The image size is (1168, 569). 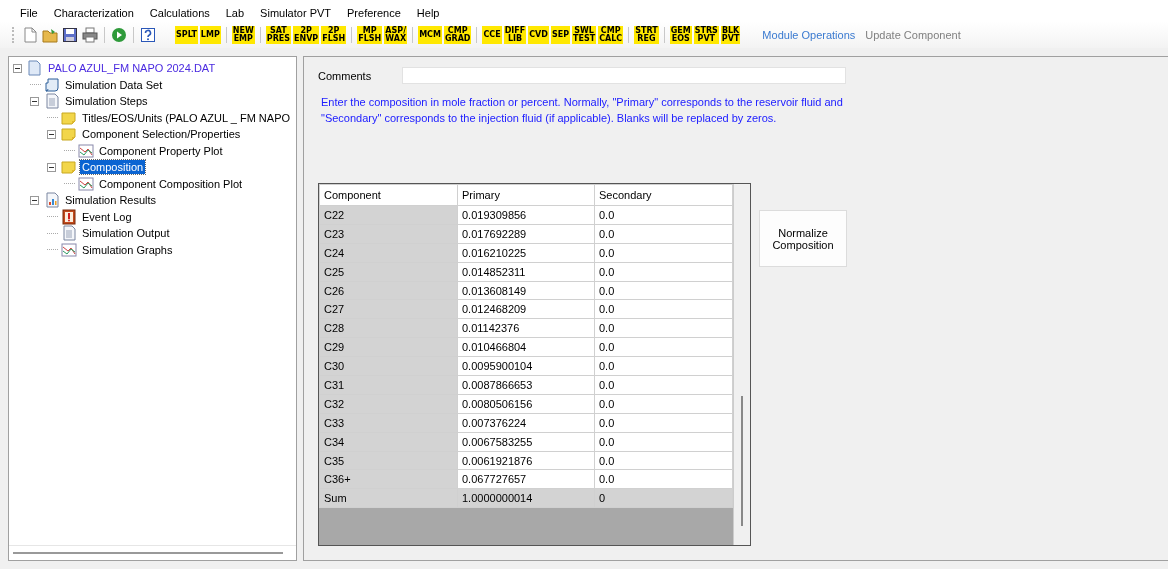 I want to click on tool-button: 2P FLSH, so click(x=334, y=35).